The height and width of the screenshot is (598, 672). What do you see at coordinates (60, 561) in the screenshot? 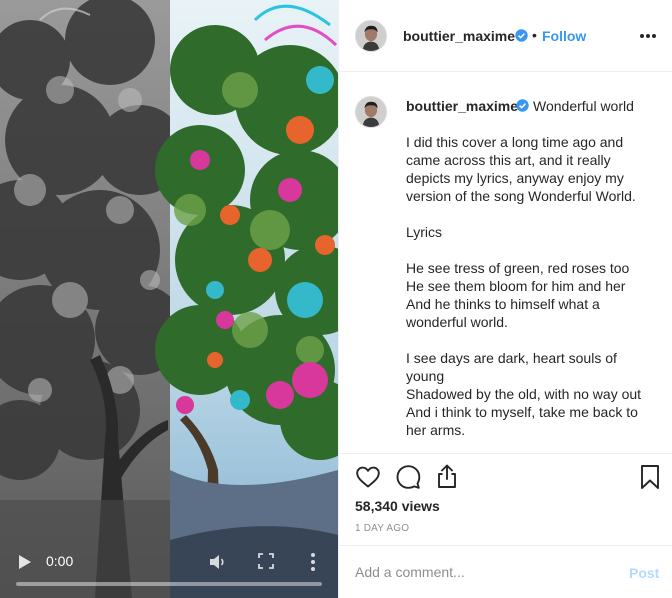
I see `video-time: 0:00` at bounding box center [60, 561].